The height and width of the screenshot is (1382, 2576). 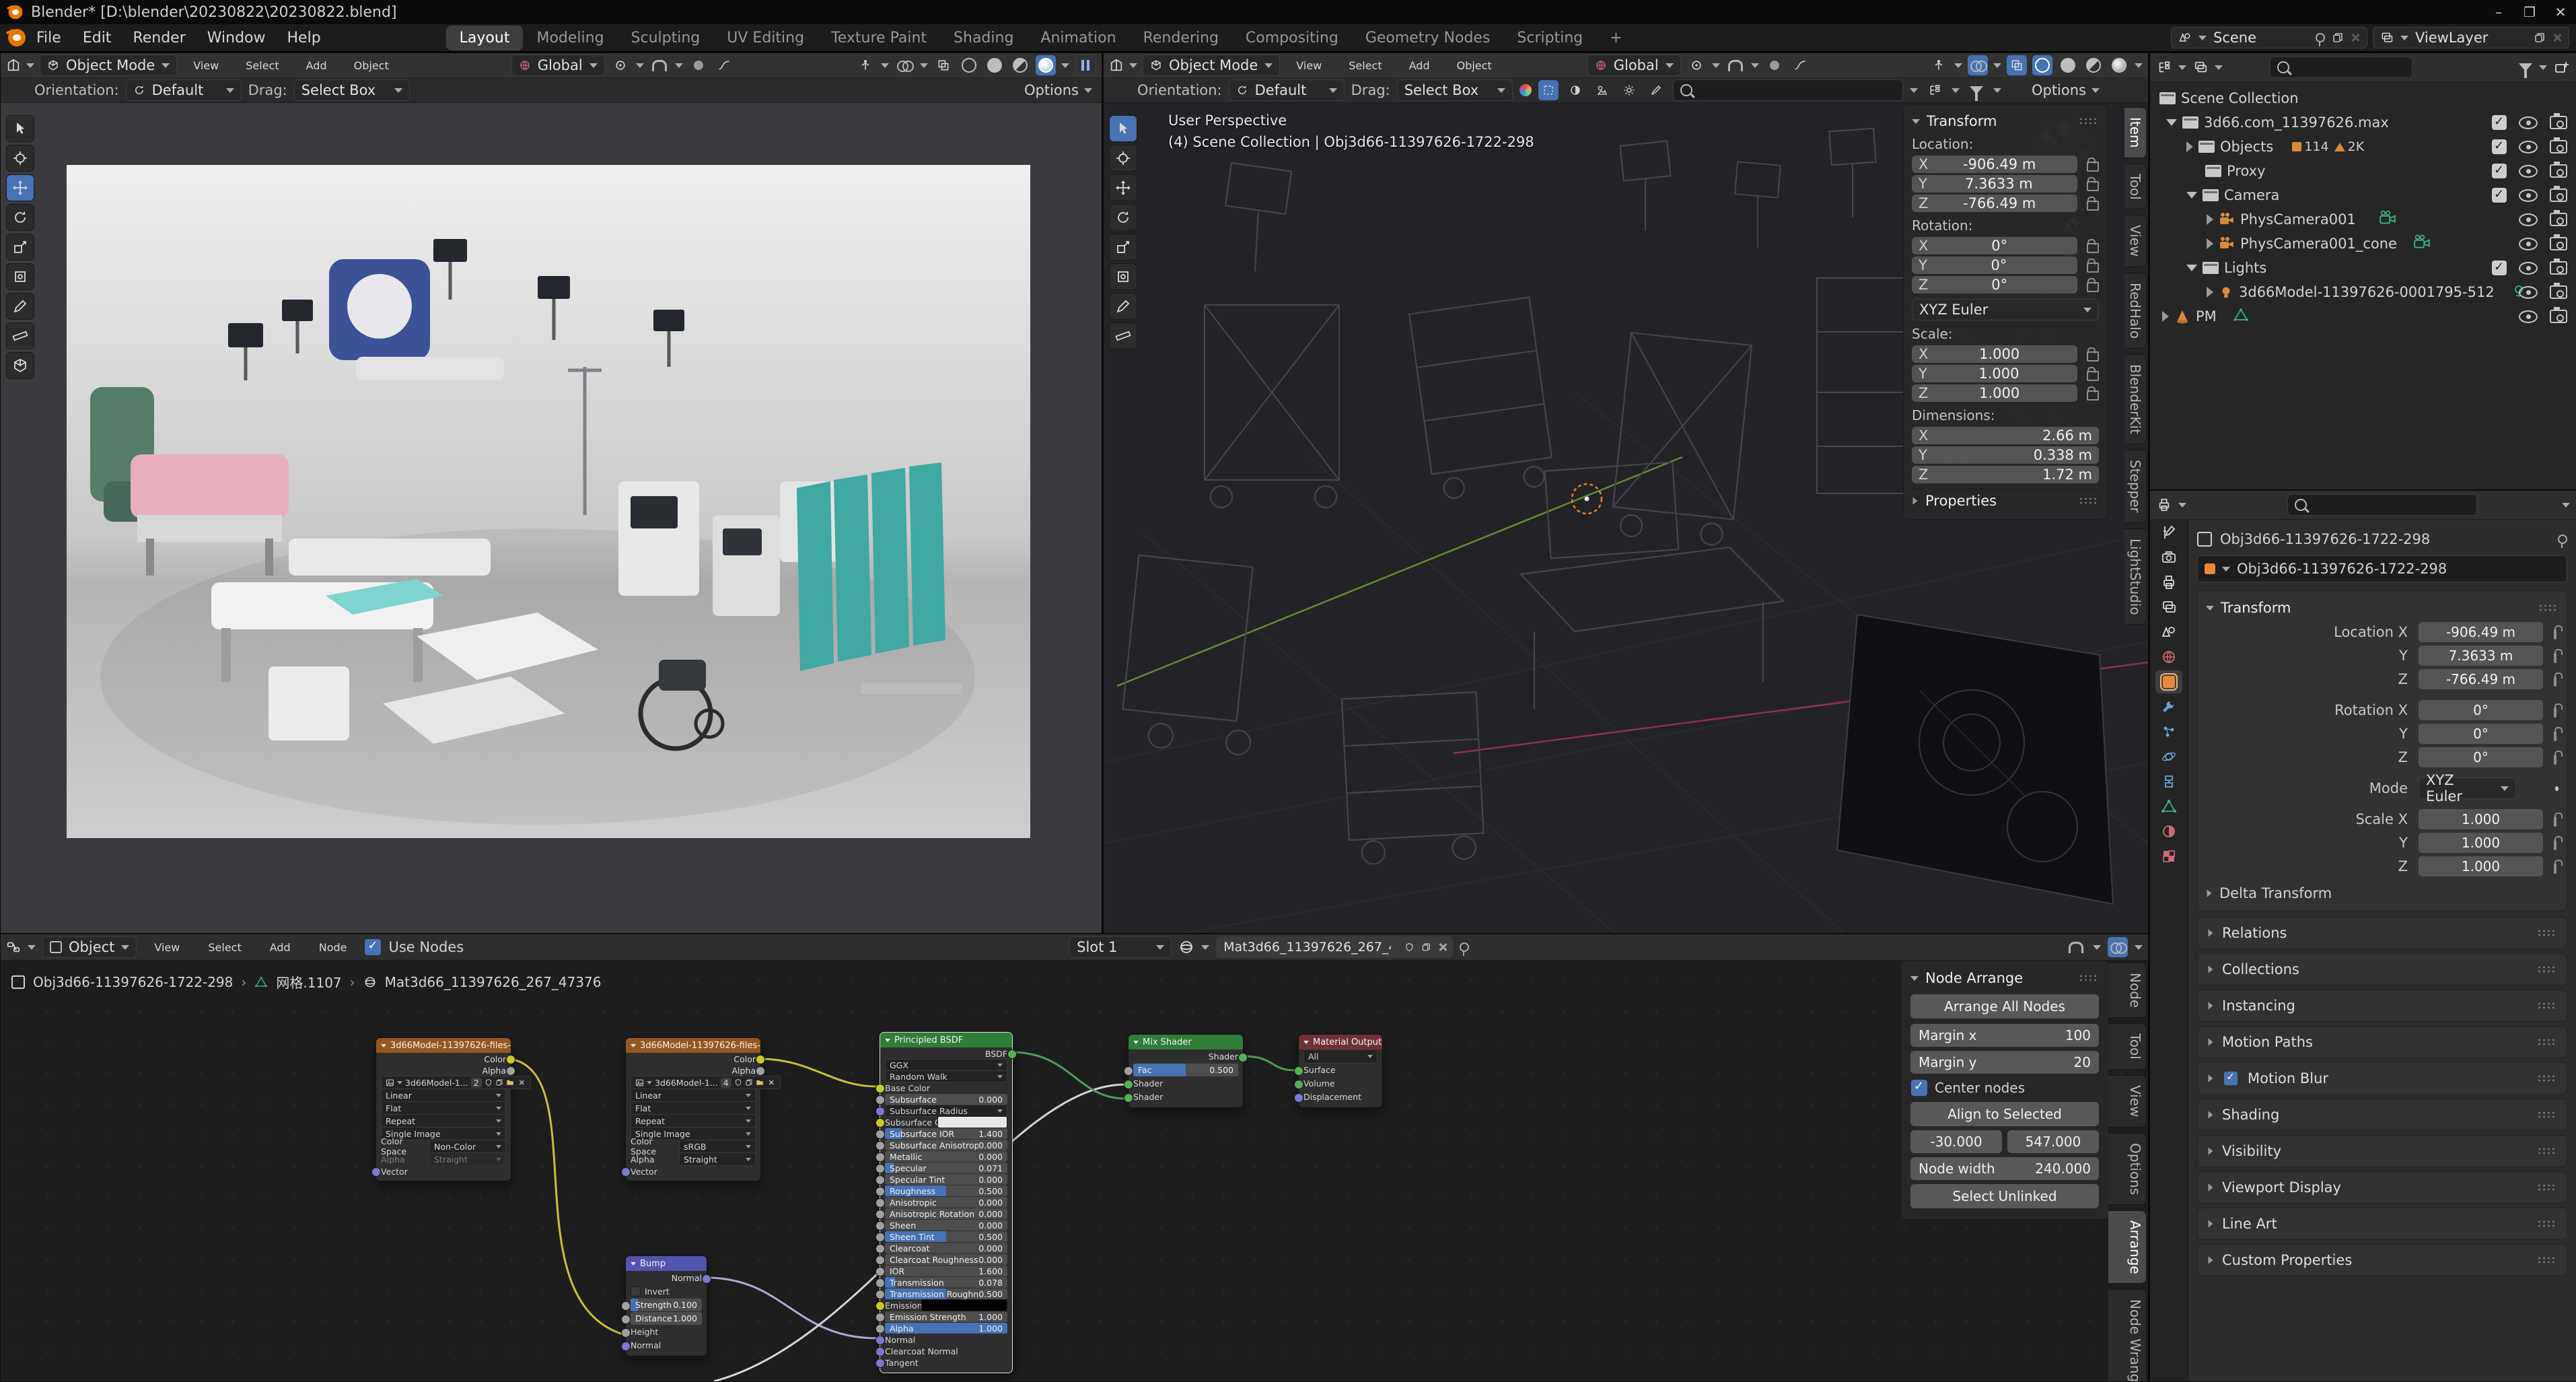 What do you see at coordinates (880, 1340) in the screenshot?
I see `normal-socket` at bounding box center [880, 1340].